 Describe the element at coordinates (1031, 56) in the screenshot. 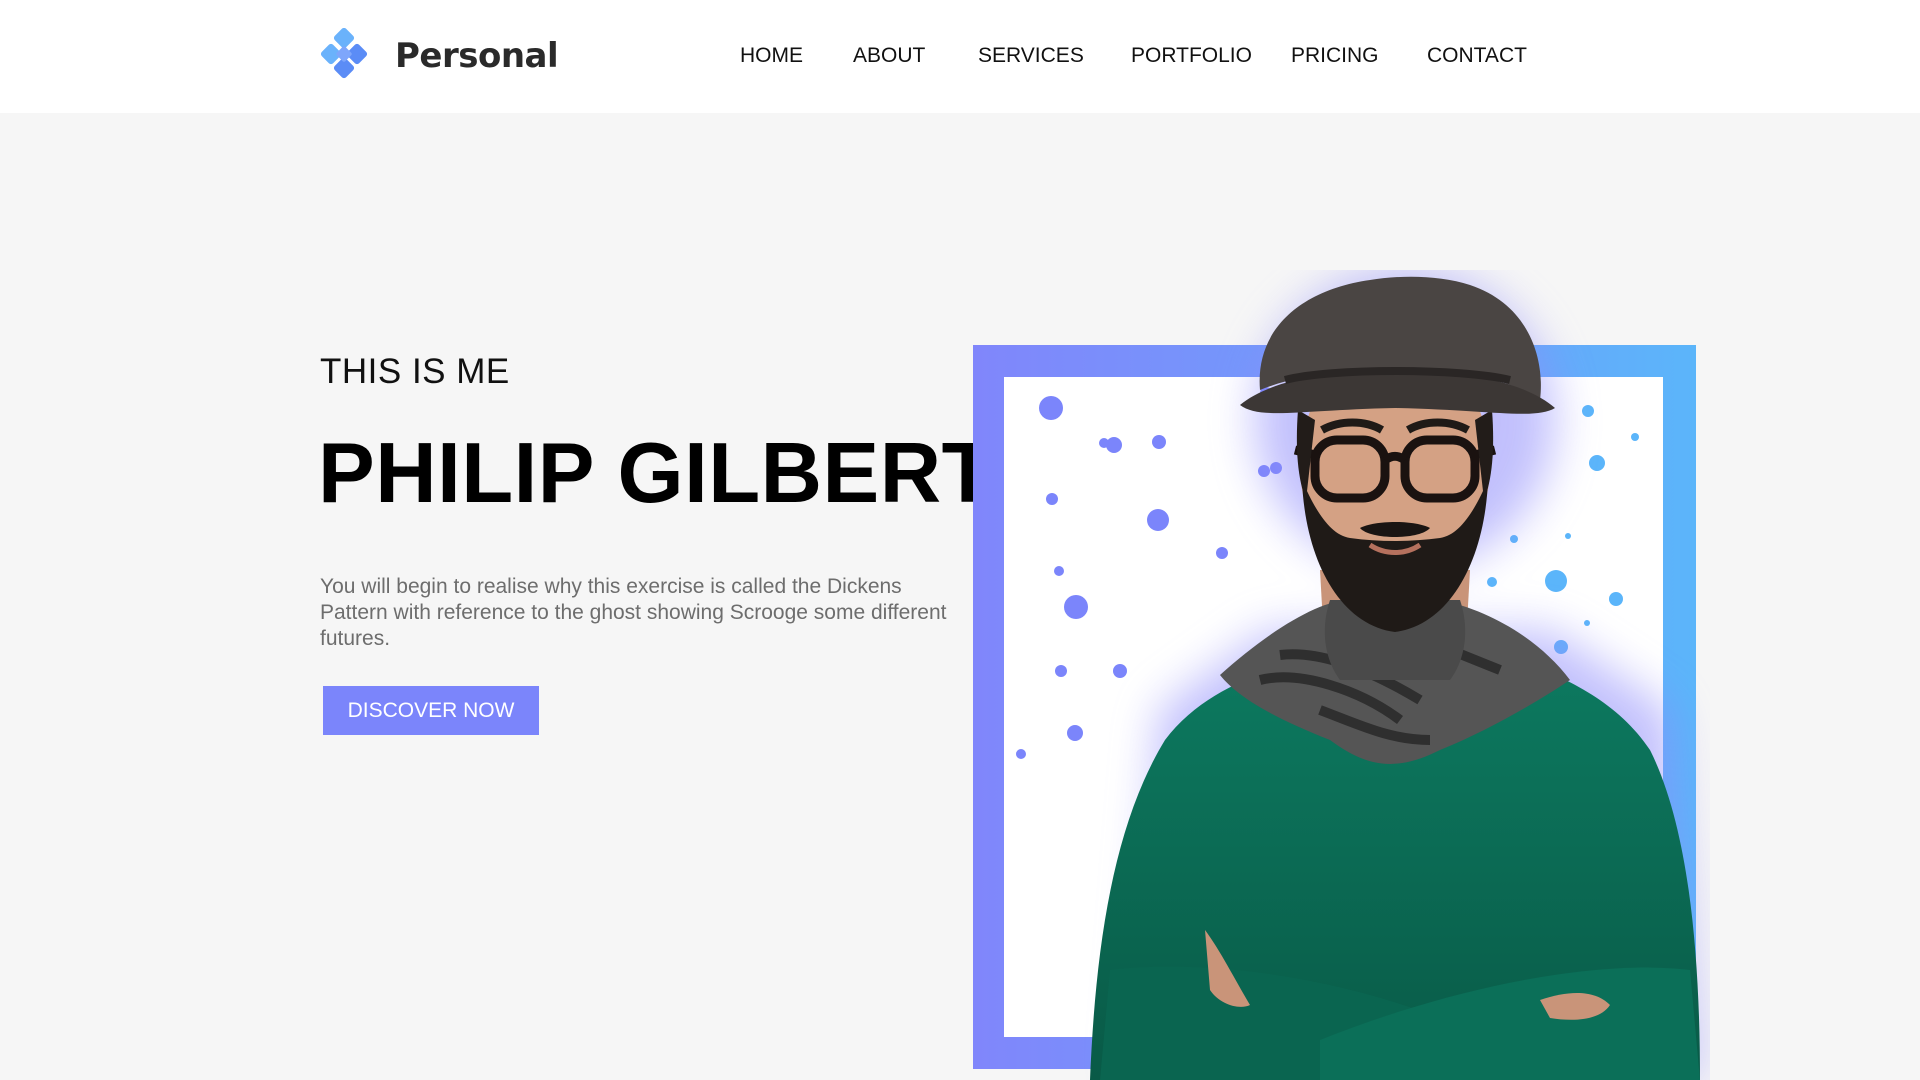

I see `nav-item-services: SERVICES` at that location.